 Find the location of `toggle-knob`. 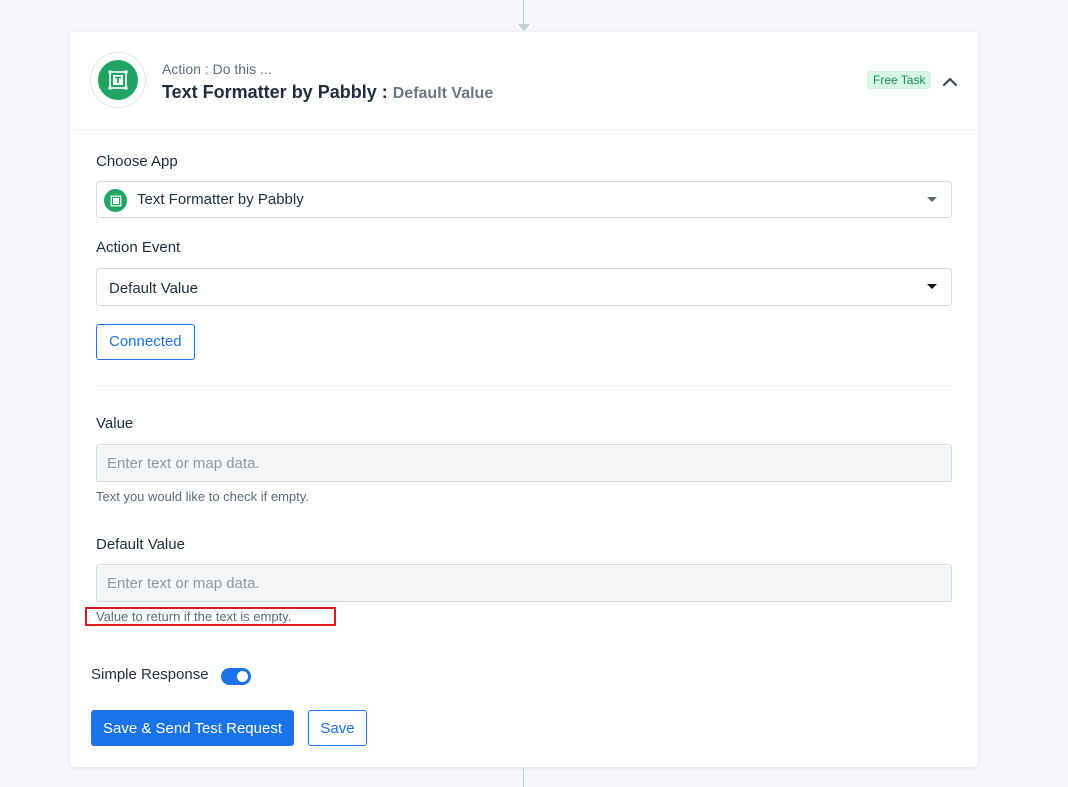

toggle-knob is located at coordinates (242, 676).